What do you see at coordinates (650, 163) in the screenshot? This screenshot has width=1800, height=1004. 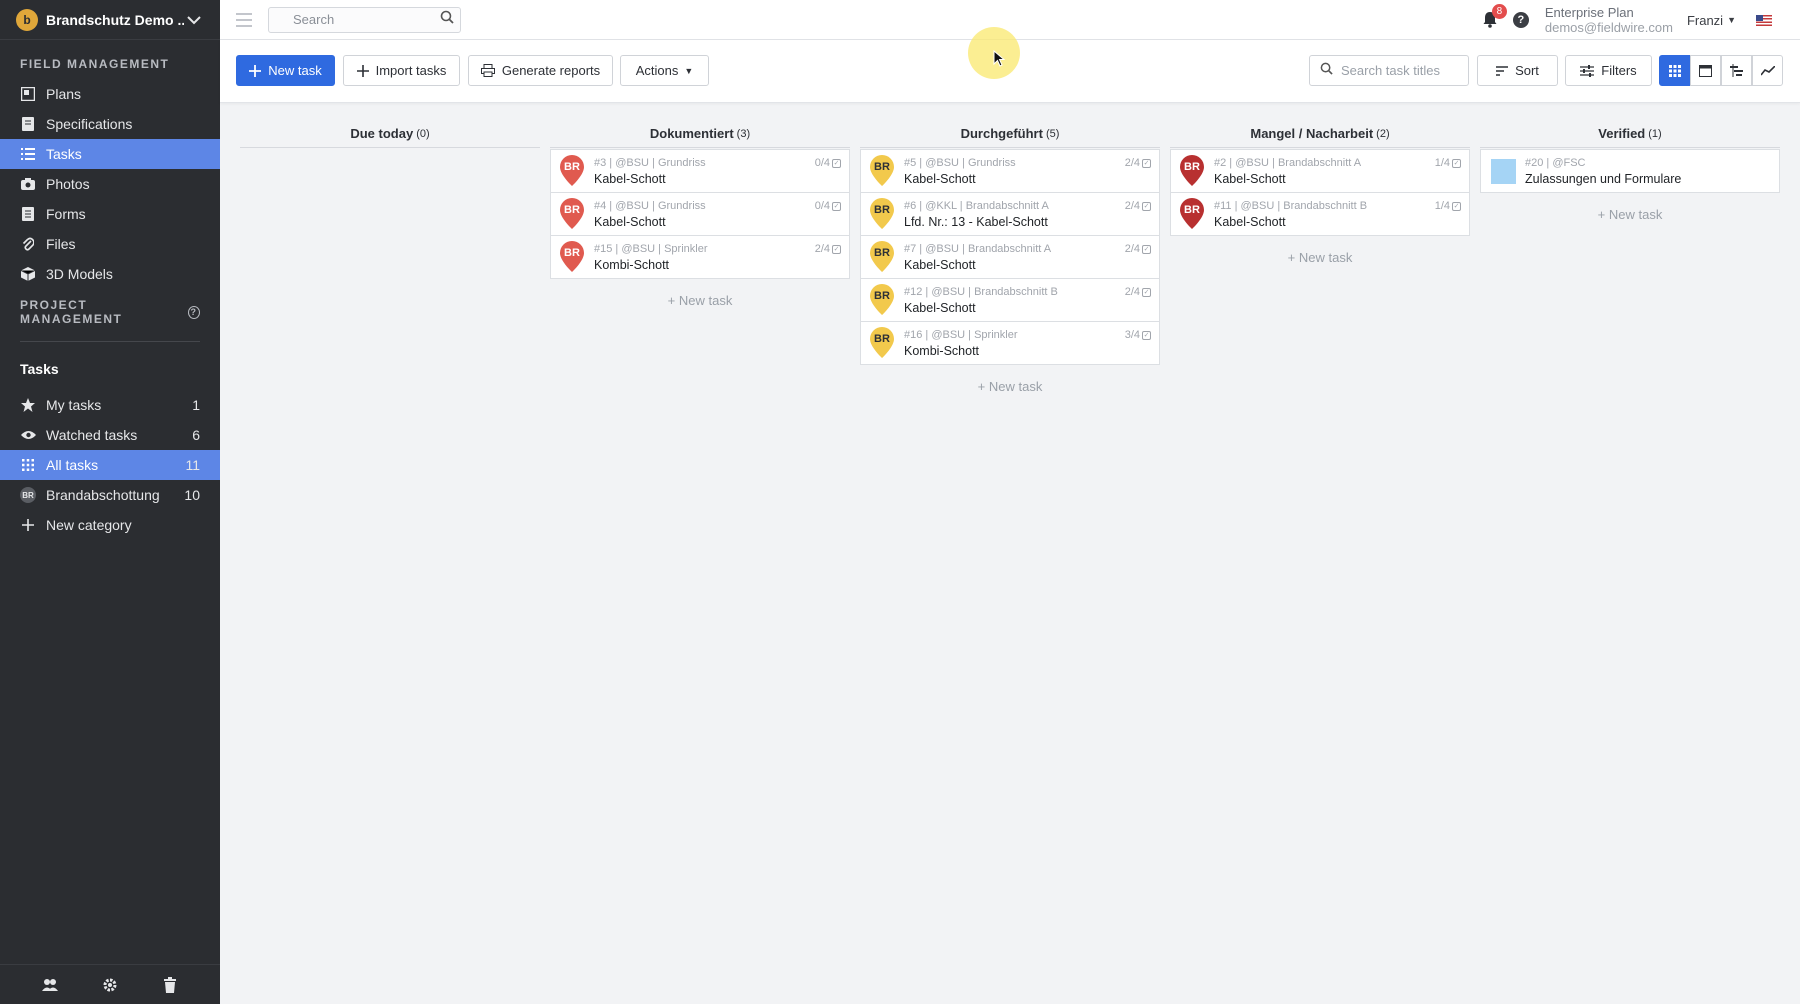 I see `card-meta: #3 | @BSU | Grundriss` at bounding box center [650, 163].